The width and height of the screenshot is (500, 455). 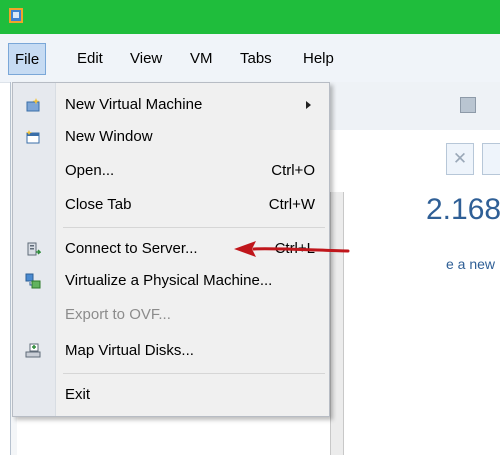 I want to click on vmware-app-icon, so click(x=16, y=15).